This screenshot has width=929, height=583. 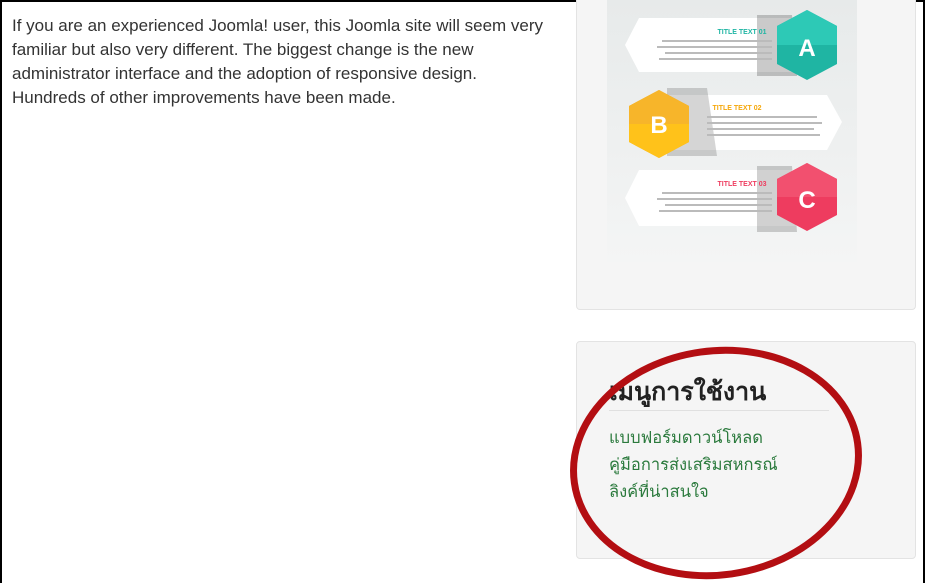 What do you see at coordinates (659, 491) in the screenshot?
I see `menu-link-interesting-links: ลิงค์ที่น่าสนใจ` at bounding box center [659, 491].